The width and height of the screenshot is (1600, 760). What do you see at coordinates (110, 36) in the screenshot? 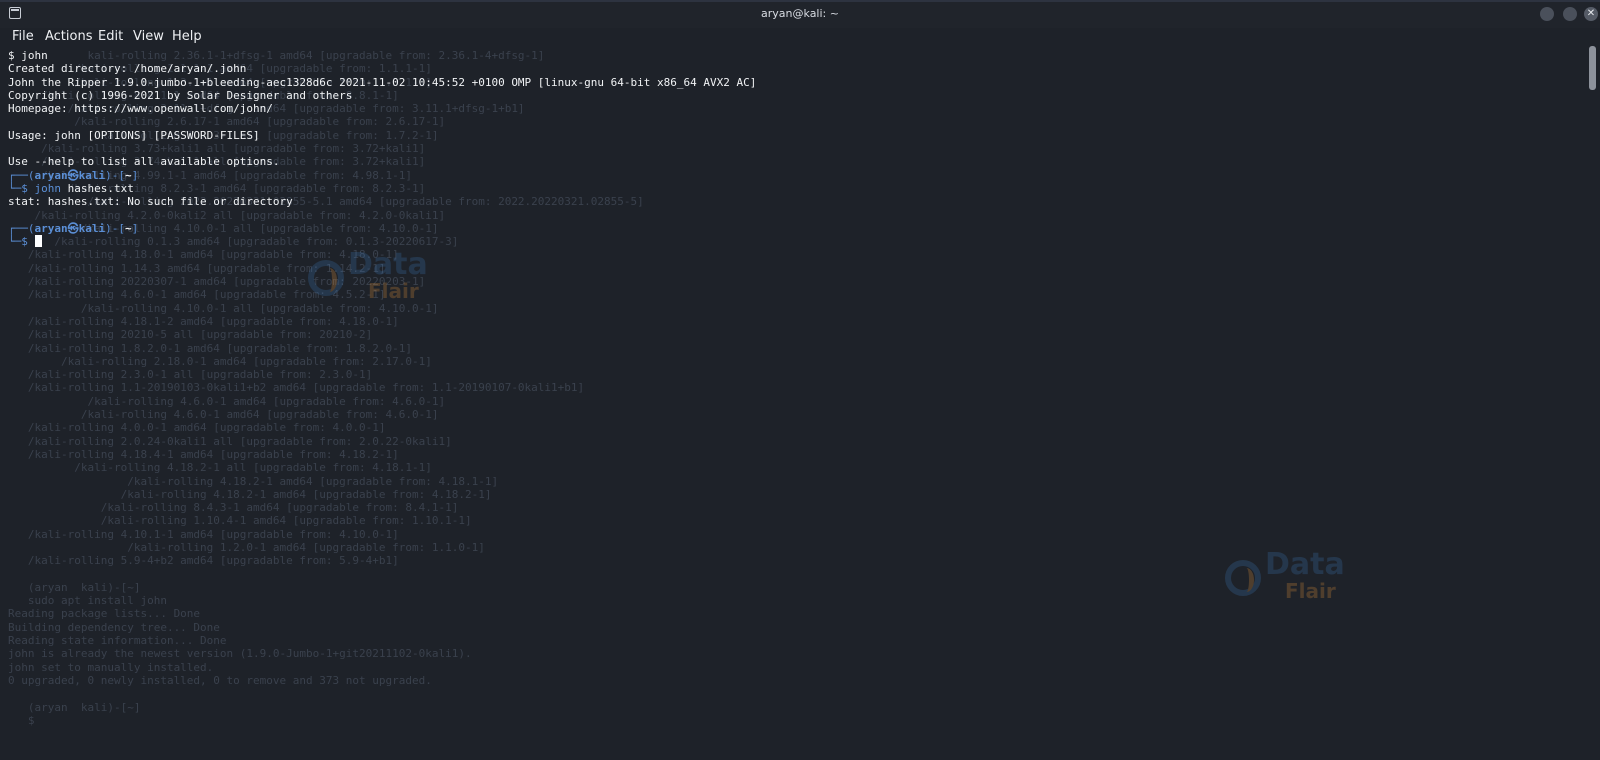
I see `menu-edit: Edit` at bounding box center [110, 36].